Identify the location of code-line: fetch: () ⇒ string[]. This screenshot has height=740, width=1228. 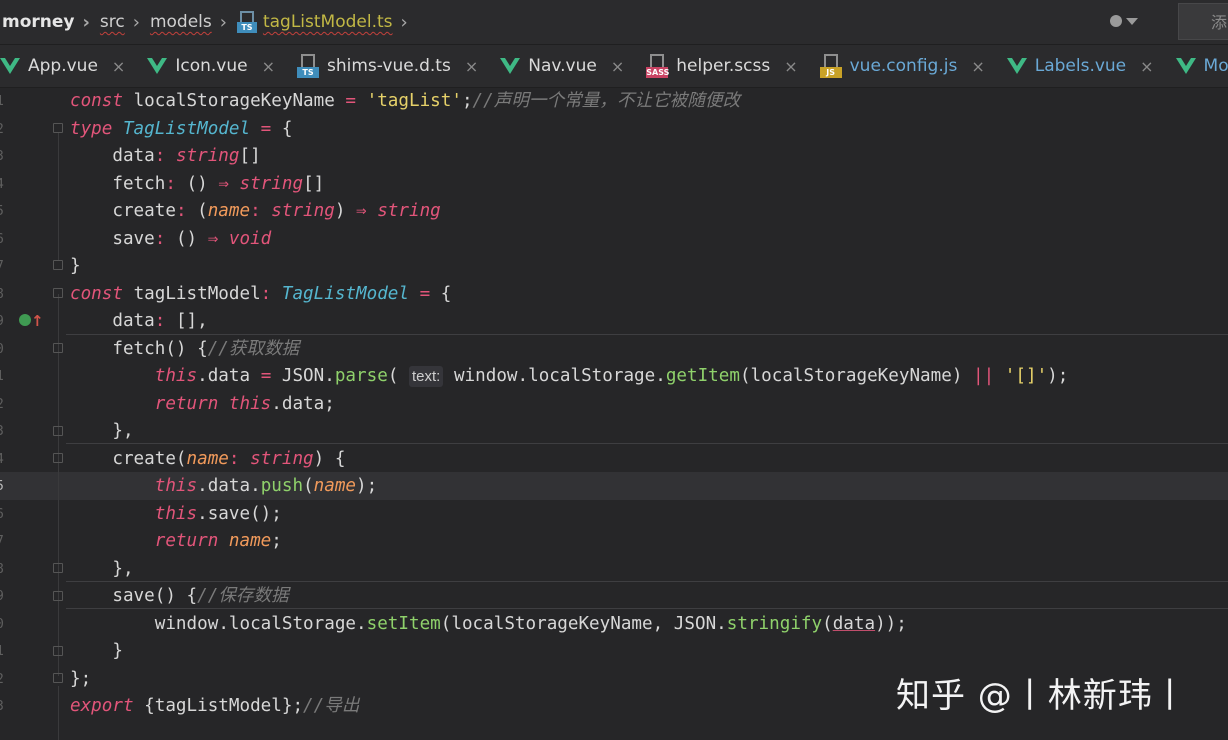
(218, 183).